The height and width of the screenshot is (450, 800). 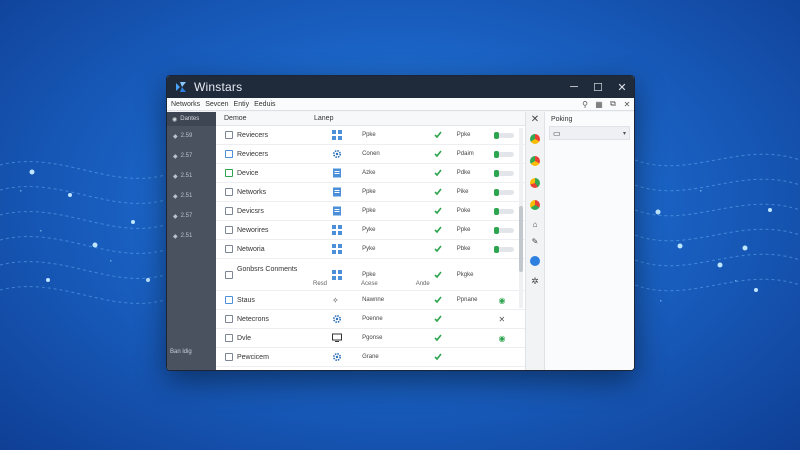 I want to click on table-row: Pewcicem Grane, so click(x=370, y=357).